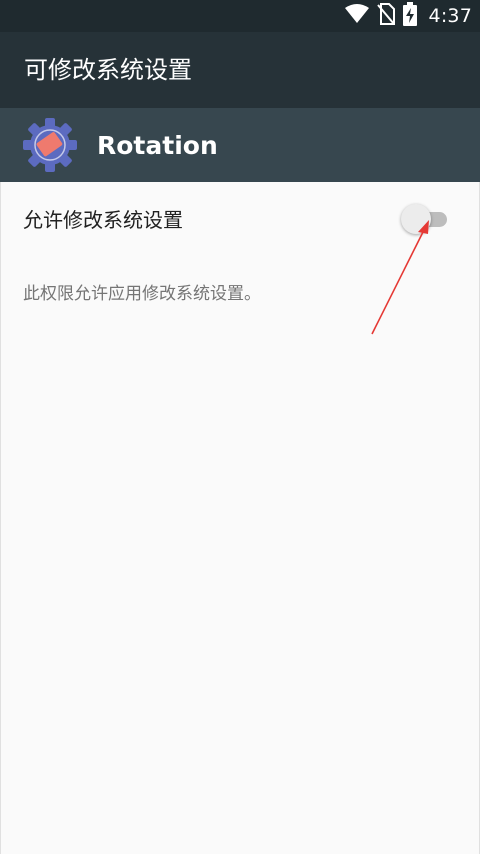 This screenshot has width=480, height=854. I want to click on app-name: Rotation, so click(157, 145).